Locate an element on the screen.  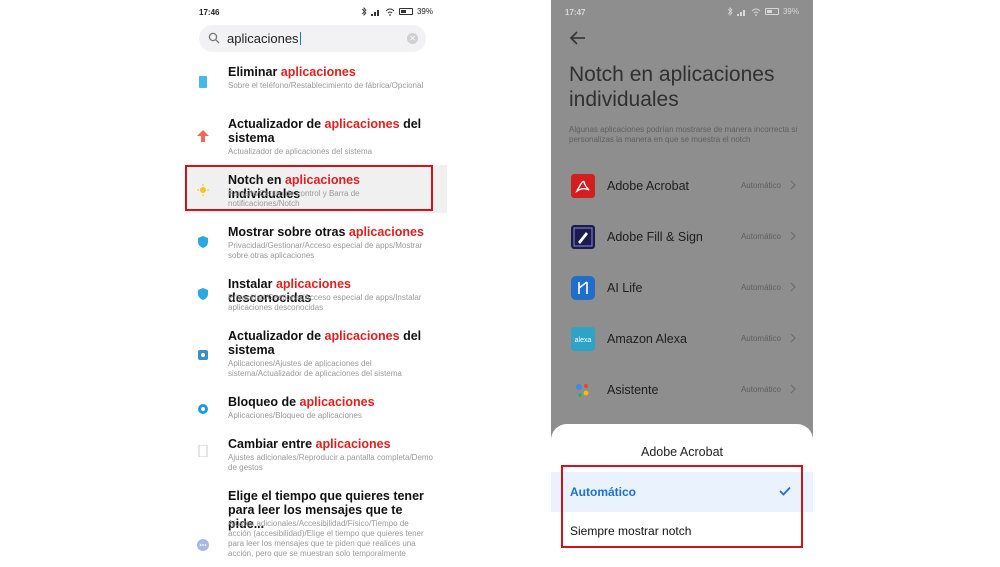
back-arrow-icon is located at coordinates (578, 38).